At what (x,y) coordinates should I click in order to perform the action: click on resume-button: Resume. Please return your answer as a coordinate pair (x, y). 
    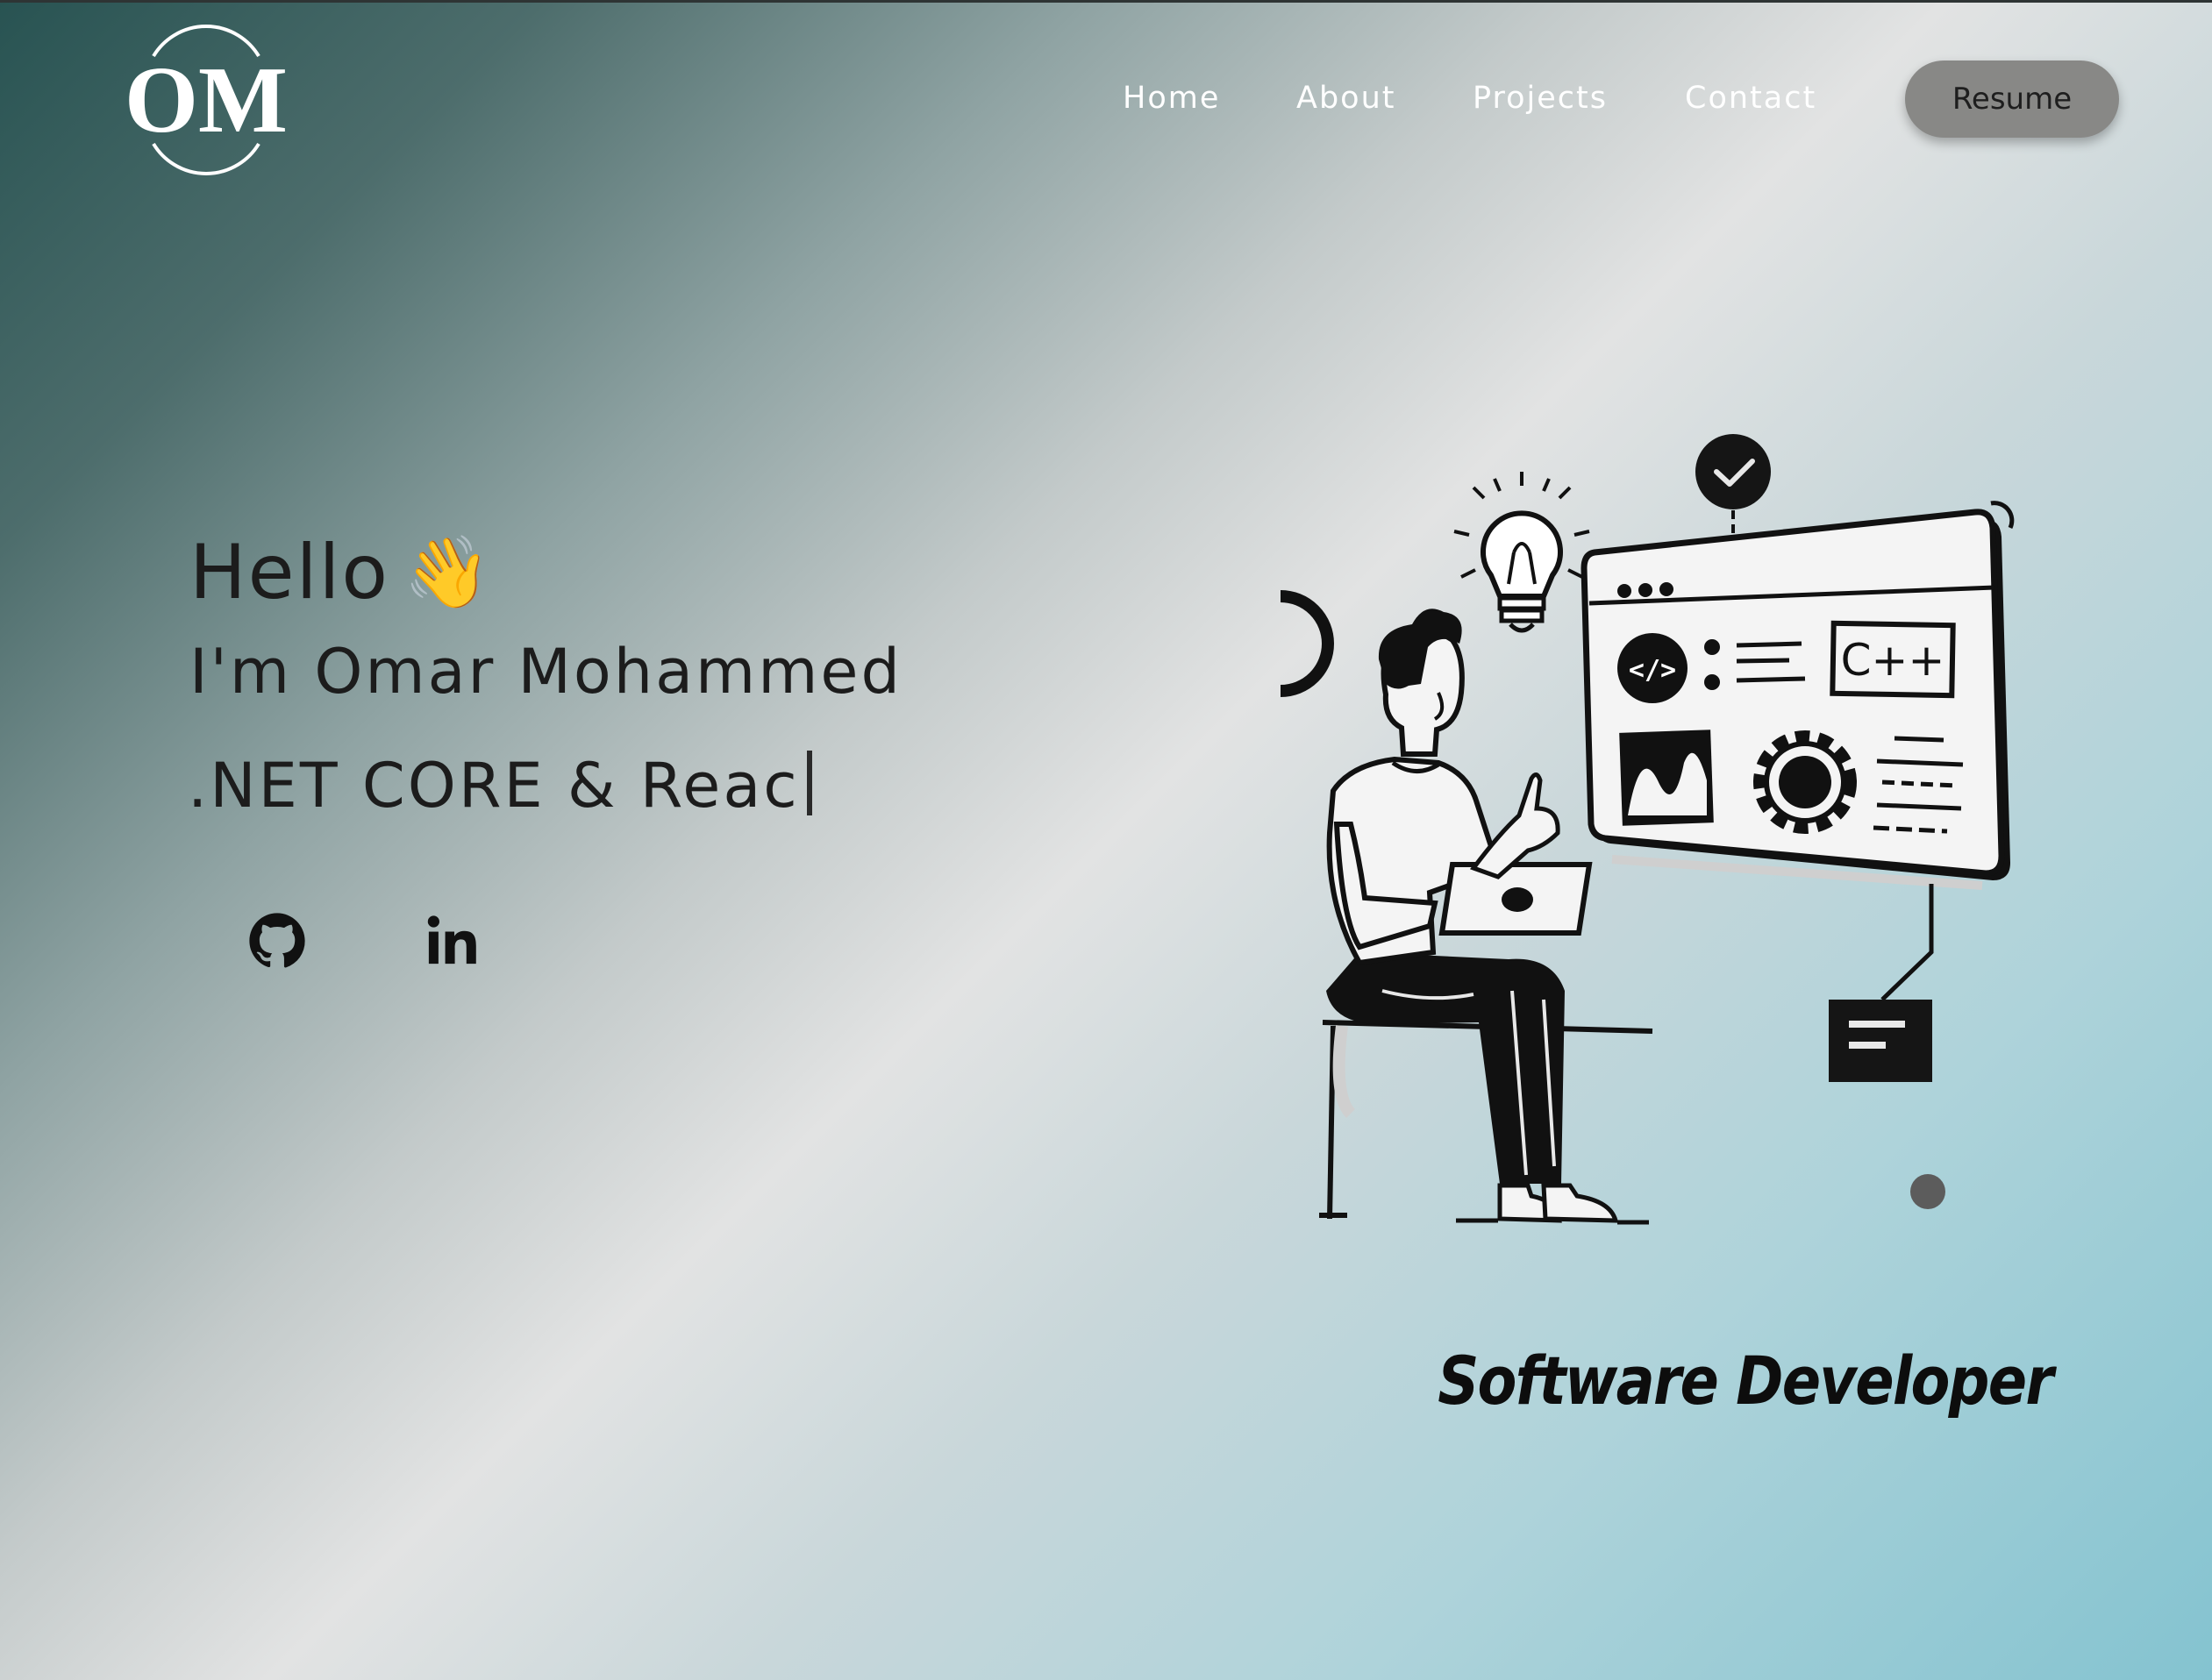
    Looking at the image, I should click on (2012, 99).